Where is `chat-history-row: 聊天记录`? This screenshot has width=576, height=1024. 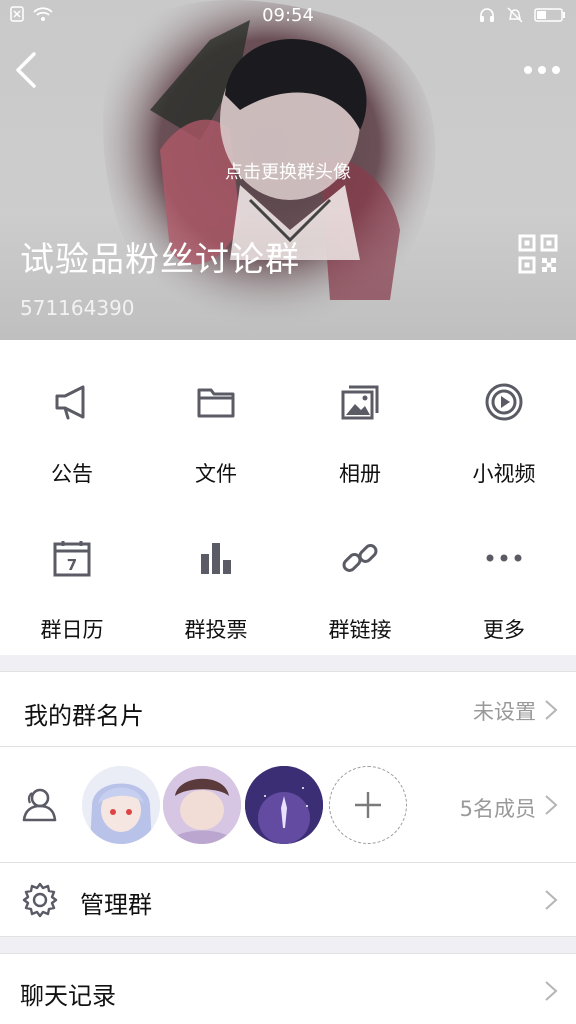
chat-history-row: 聊天记录 is located at coordinates (288, 988).